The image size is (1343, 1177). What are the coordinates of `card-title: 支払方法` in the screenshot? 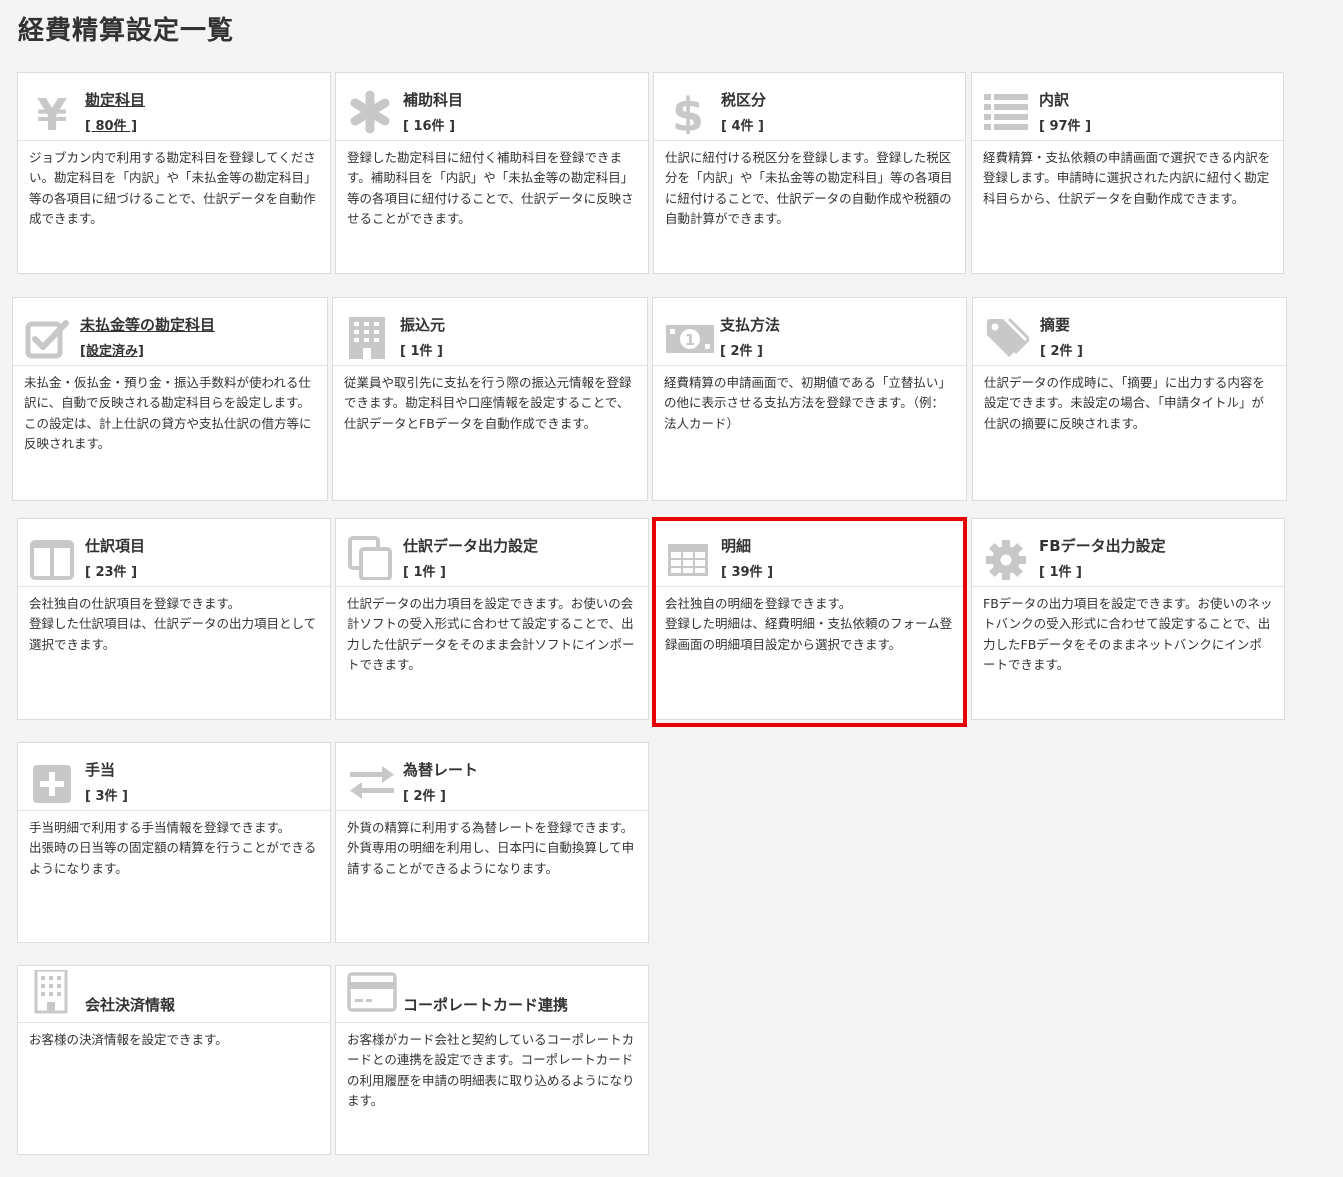 It's located at (750, 325).